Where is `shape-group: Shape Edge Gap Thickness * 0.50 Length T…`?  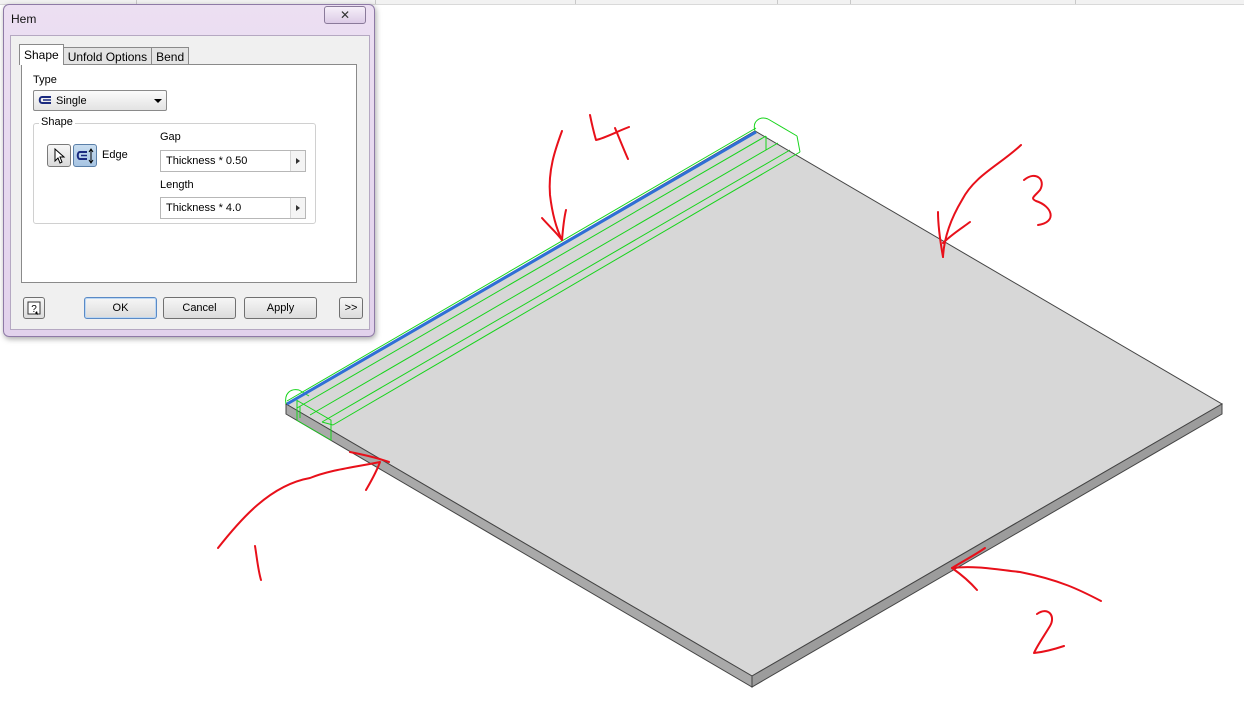 shape-group: Shape Edge Gap Thickness * 0.50 Length T… is located at coordinates (174, 170).